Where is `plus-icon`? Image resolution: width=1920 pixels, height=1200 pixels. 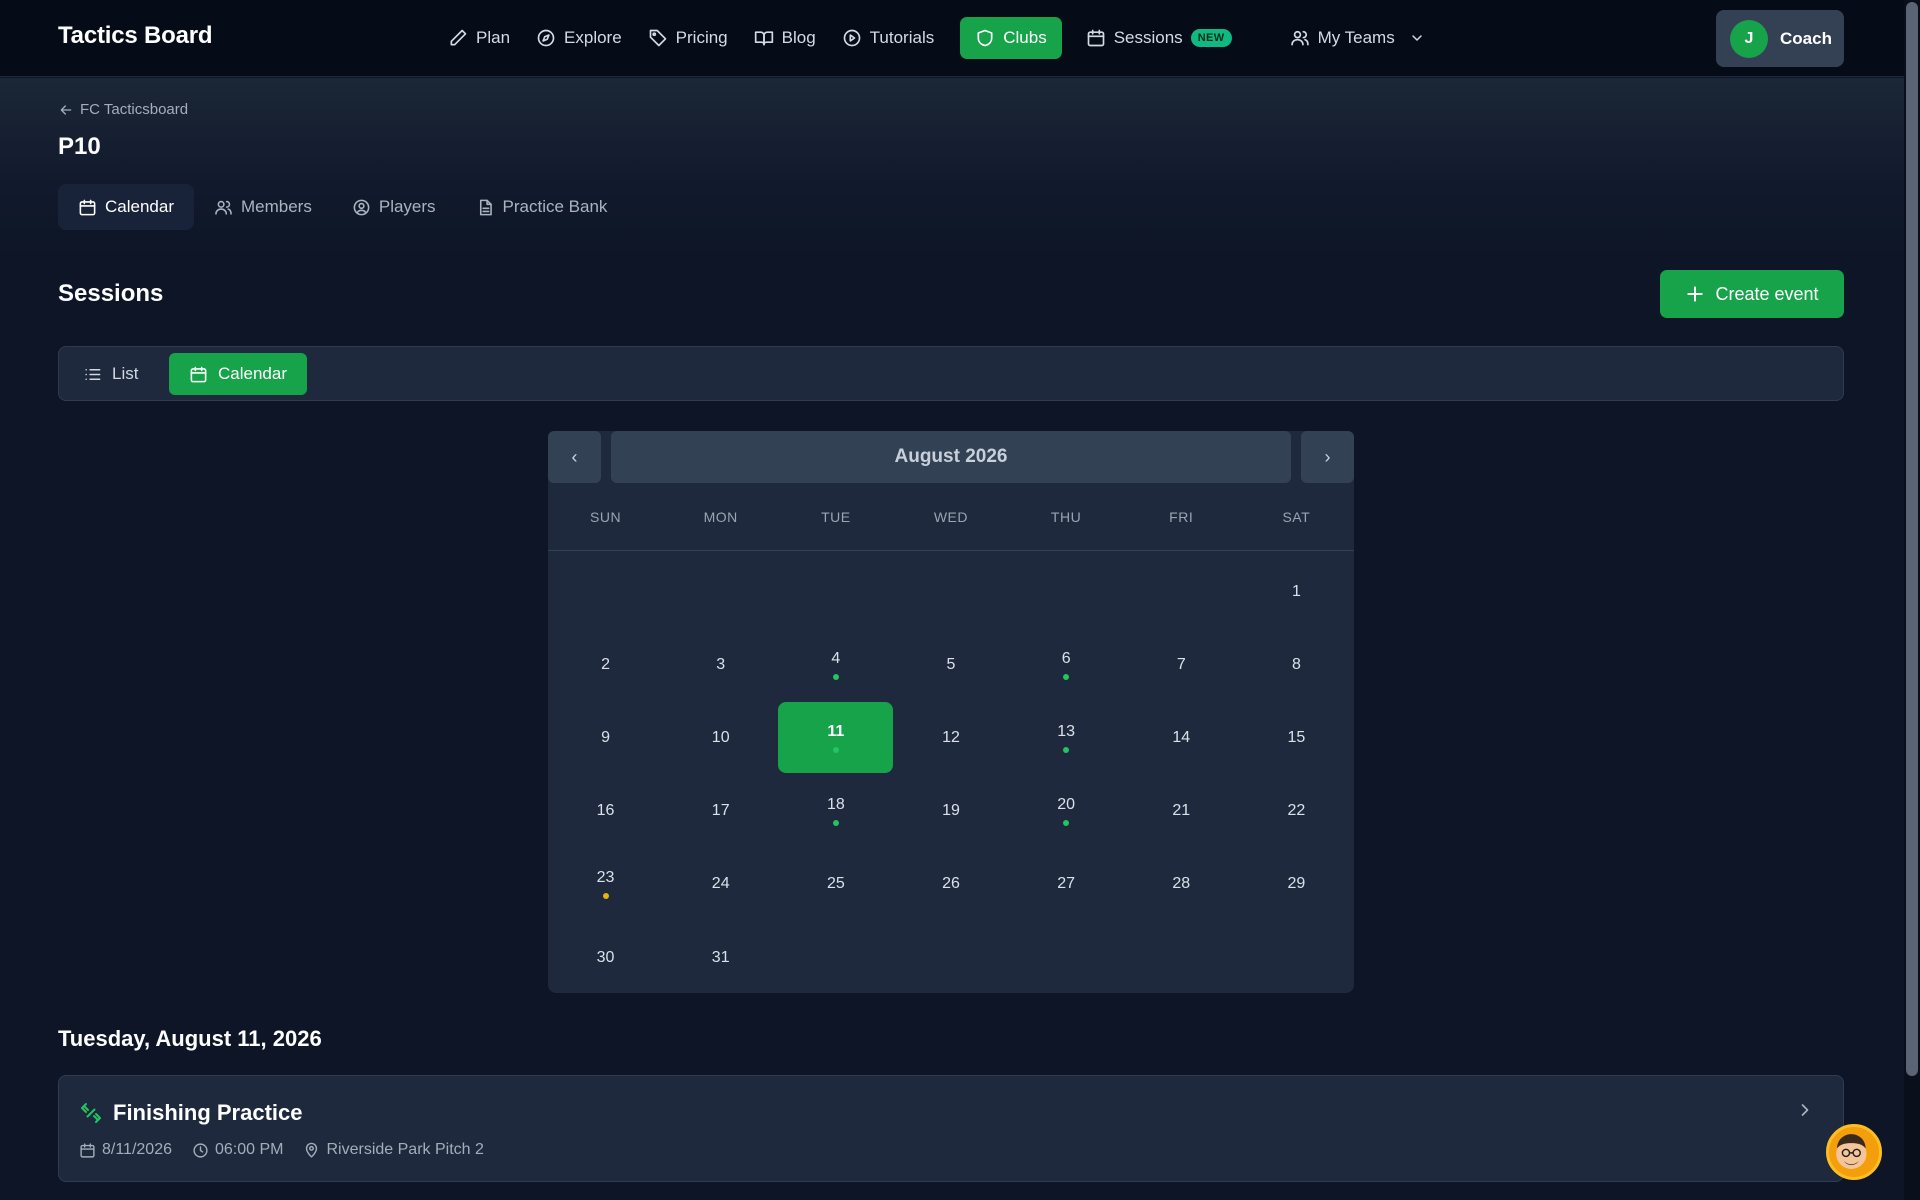
plus-icon is located at coordinates (1695, 294).